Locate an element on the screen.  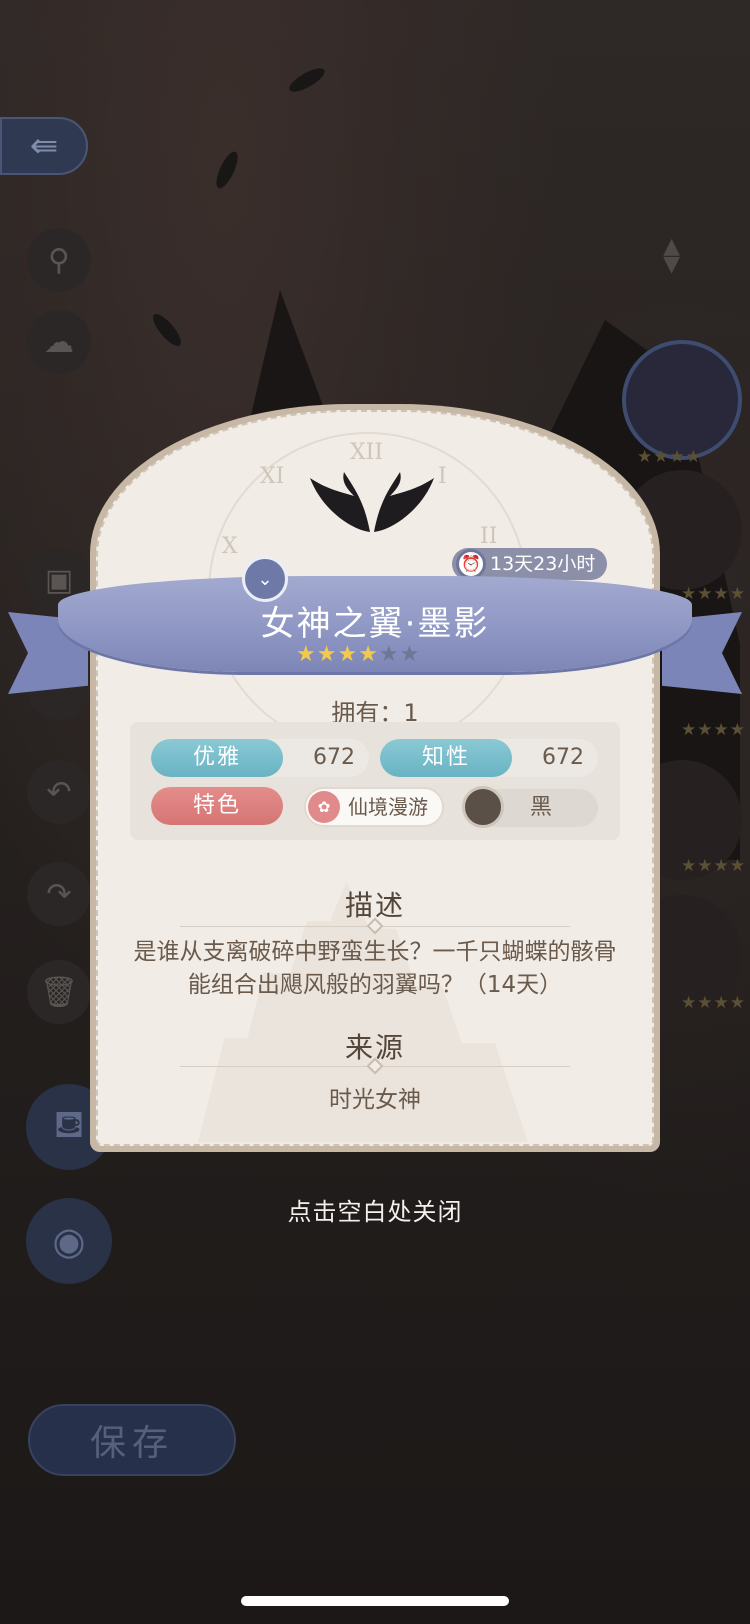
back-button: ⇚ is located at coordinates (44, 146).